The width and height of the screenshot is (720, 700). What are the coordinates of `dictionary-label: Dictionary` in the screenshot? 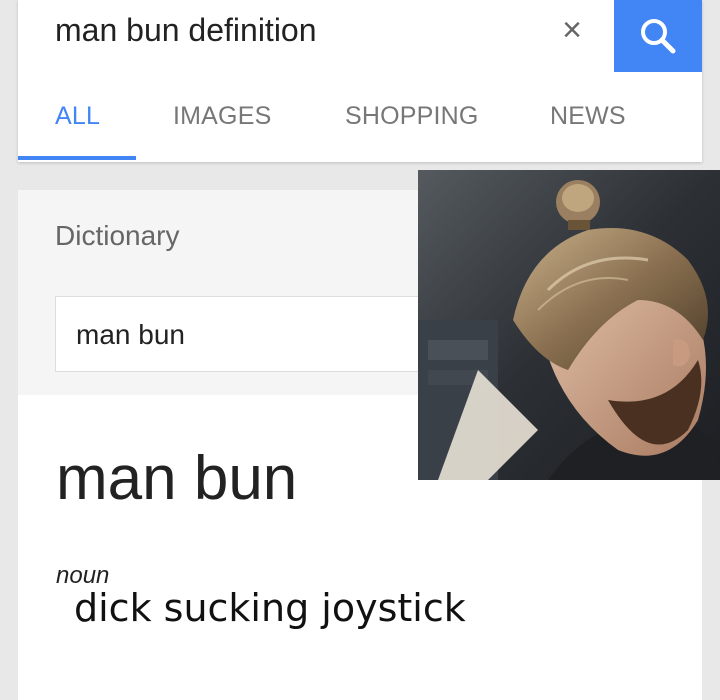 It's located at (117, 235).